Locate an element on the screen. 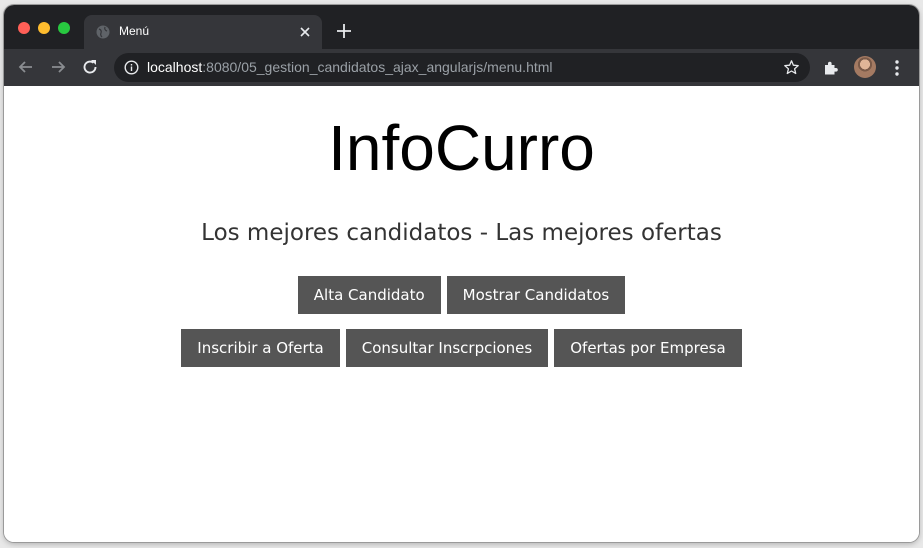 Image resolution: width=923 pixels, height=548 pixels. inscribir-oferta-button: Inscribir a Oferta is located at coordinates (260, 348).